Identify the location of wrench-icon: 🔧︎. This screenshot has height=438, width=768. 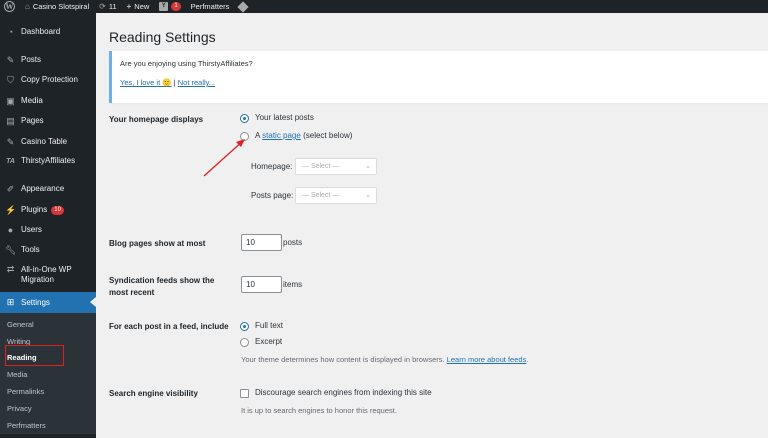
(11, 249).